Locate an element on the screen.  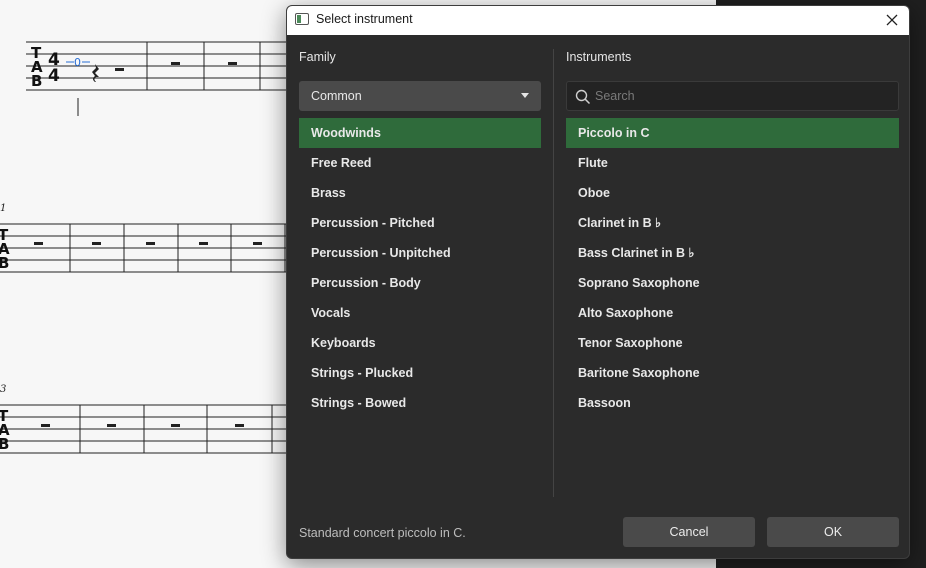
family-item-percussion-body: Percussion - Body is located at coordinates (420, 283).